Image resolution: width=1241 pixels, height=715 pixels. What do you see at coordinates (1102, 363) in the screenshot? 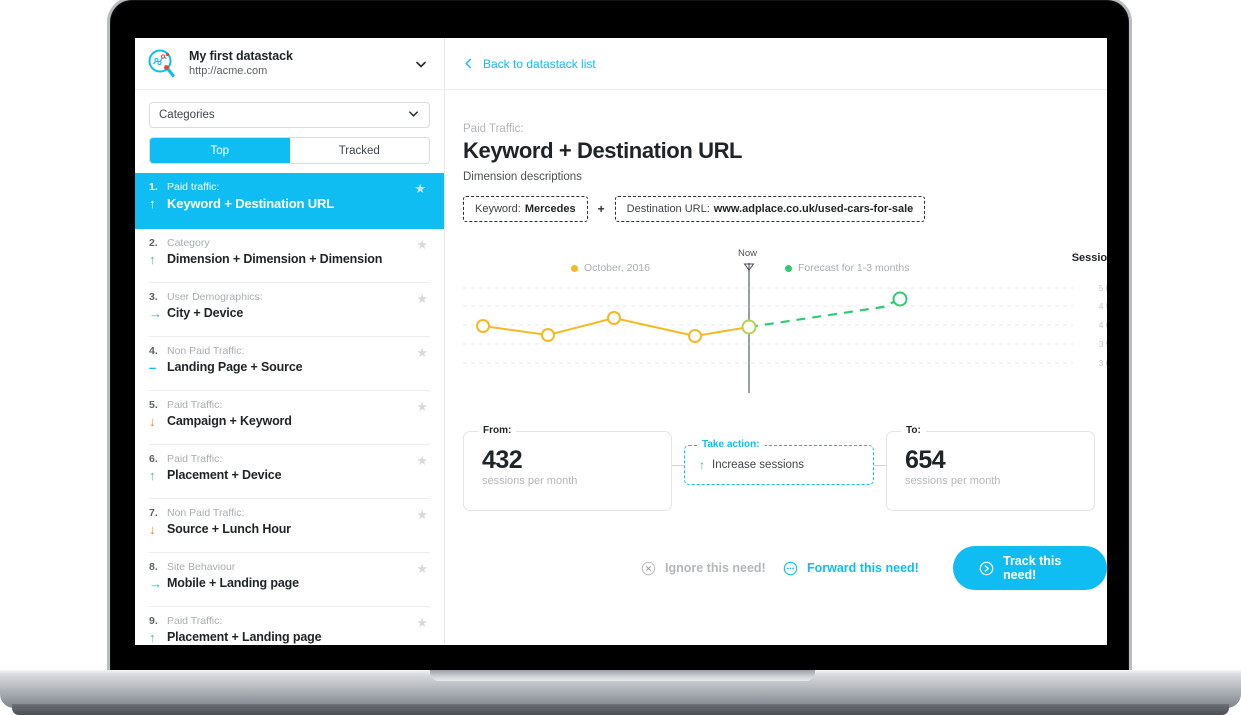
I see `chart-y-tick: 3 000` at bounding box center [1102, 363].